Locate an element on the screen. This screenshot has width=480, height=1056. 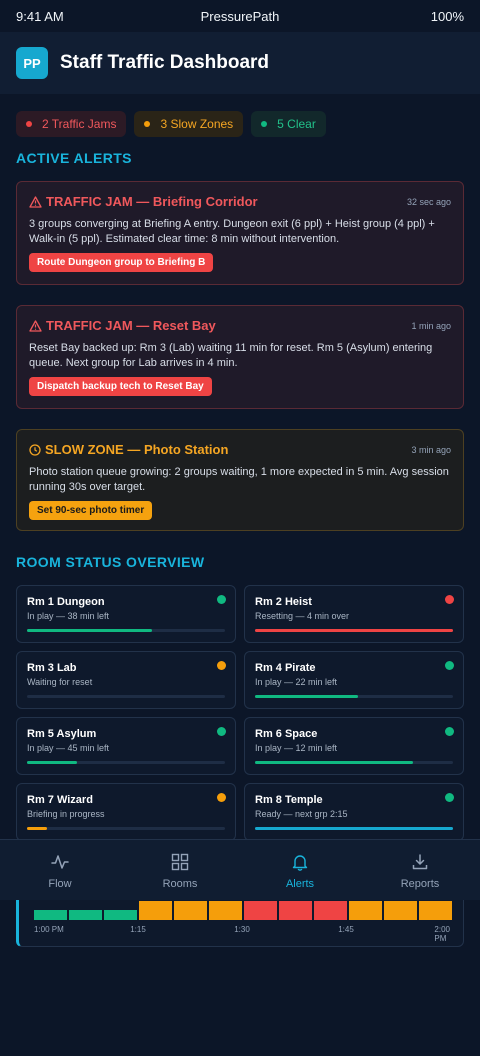
tab-rooms: Rooms is located at coordinates (180, 870).